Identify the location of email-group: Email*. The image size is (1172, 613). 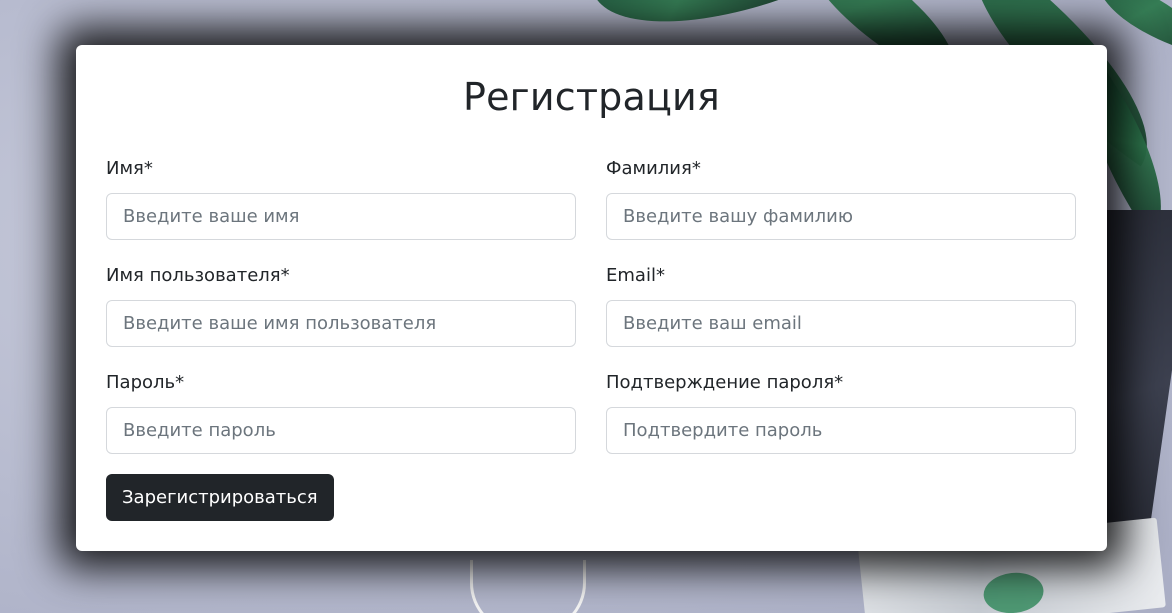
(841, 305).